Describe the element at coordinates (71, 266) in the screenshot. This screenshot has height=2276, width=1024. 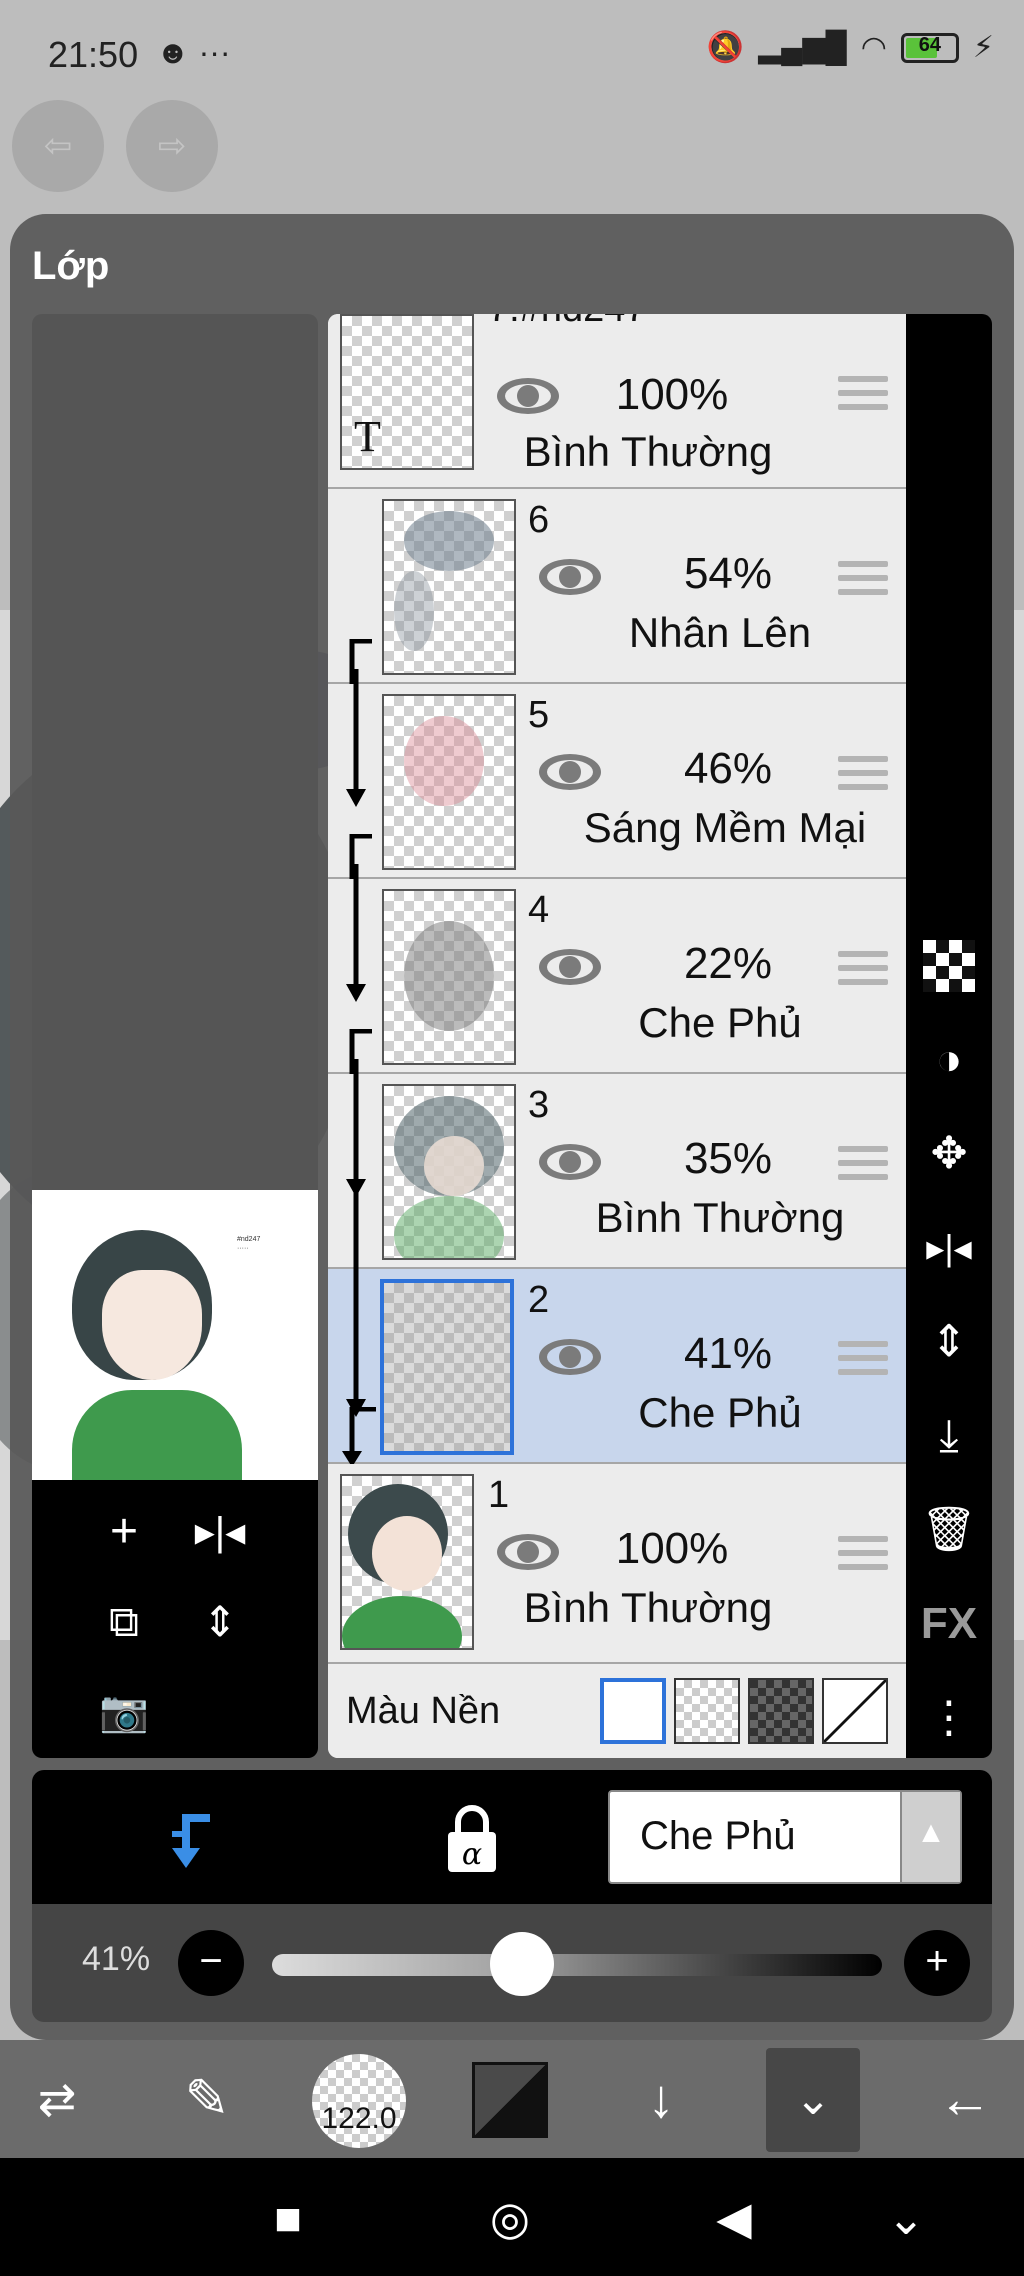
I see `panel-title: Lớp` at that location.